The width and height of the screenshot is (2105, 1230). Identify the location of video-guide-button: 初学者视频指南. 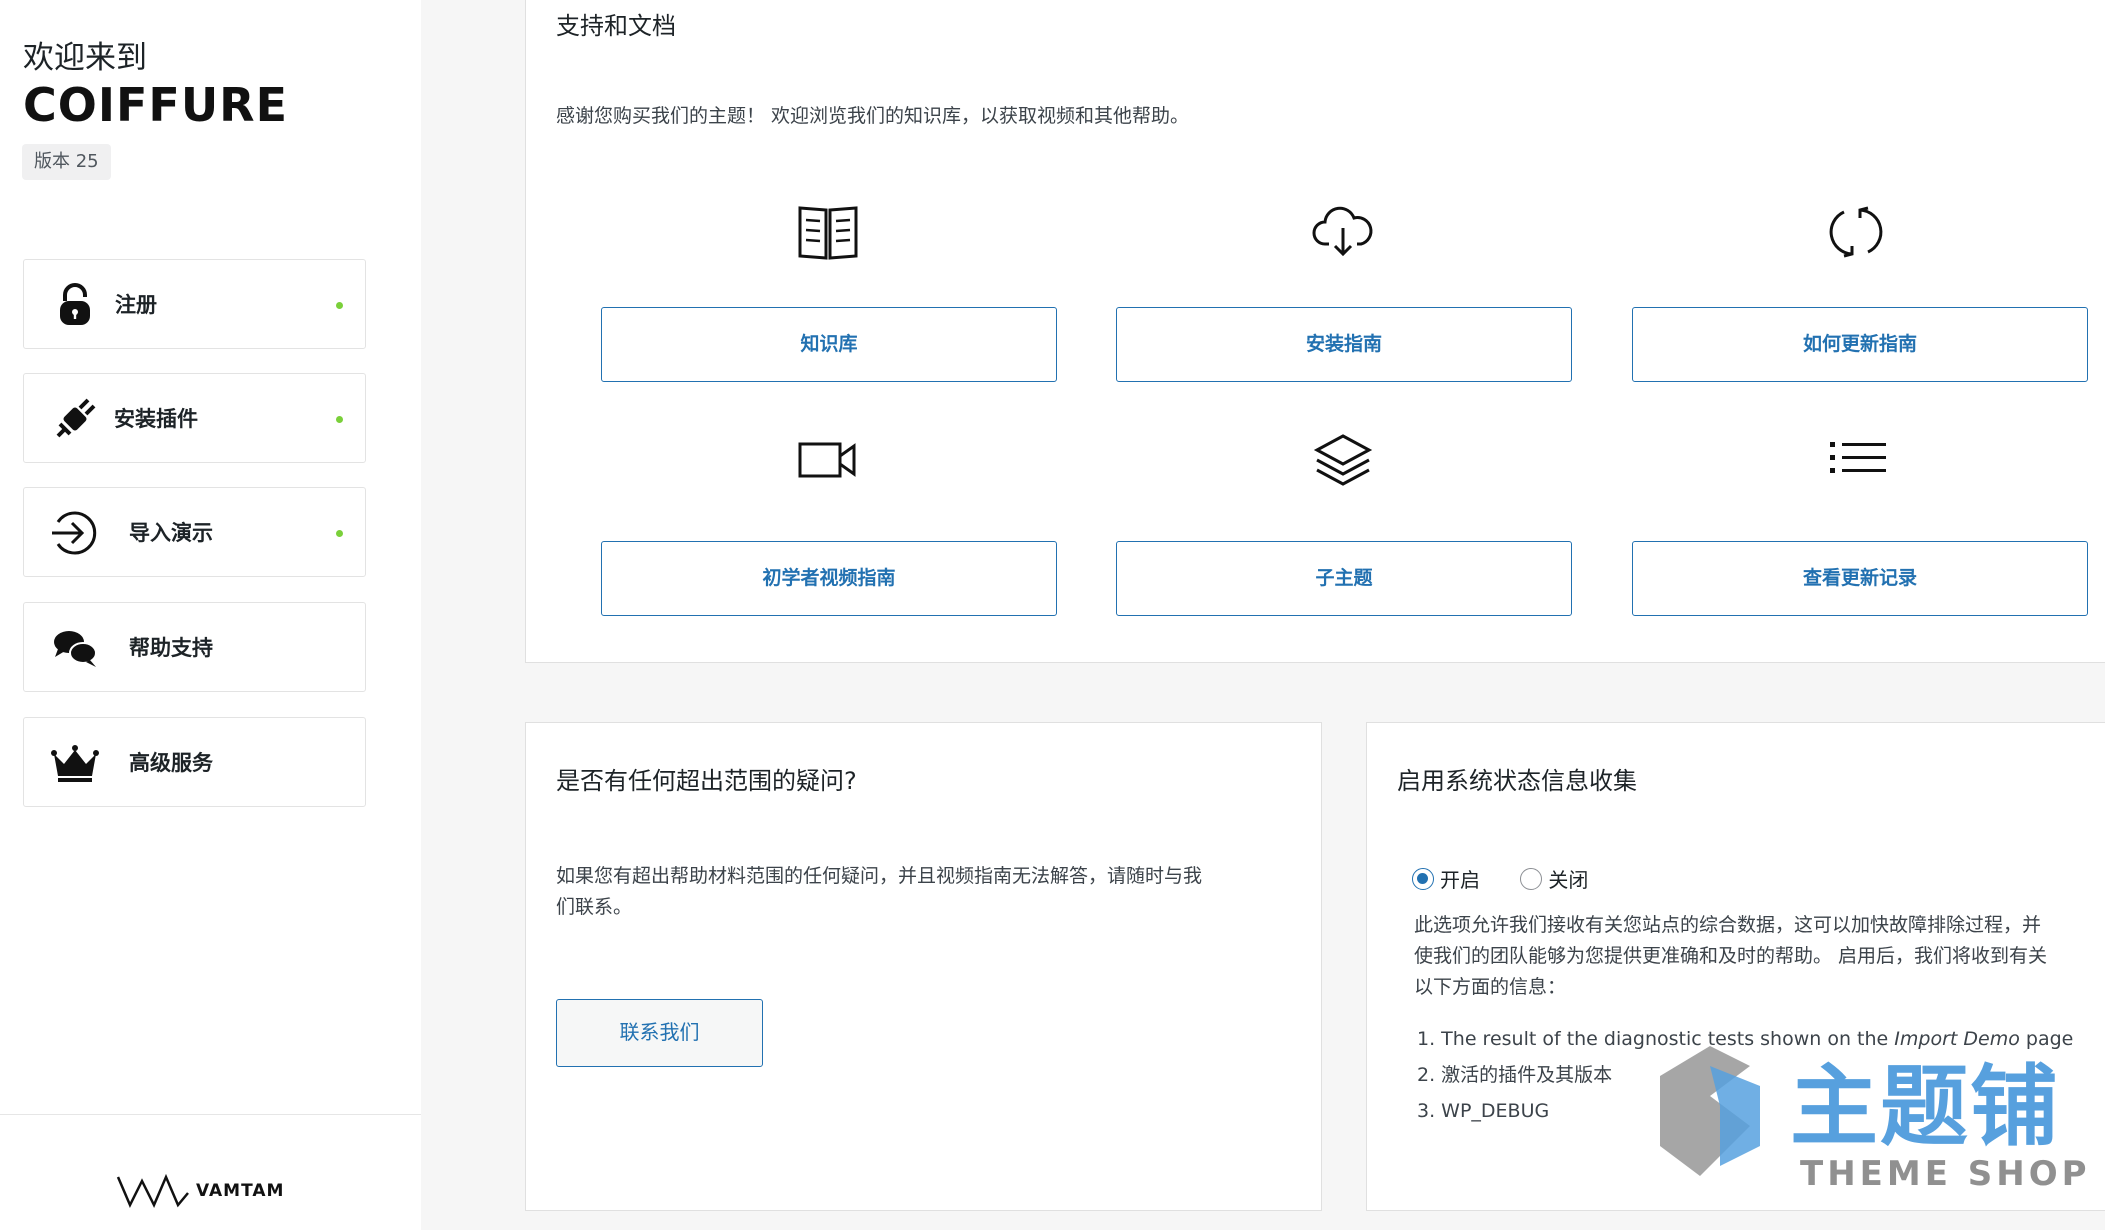
(829, 578).